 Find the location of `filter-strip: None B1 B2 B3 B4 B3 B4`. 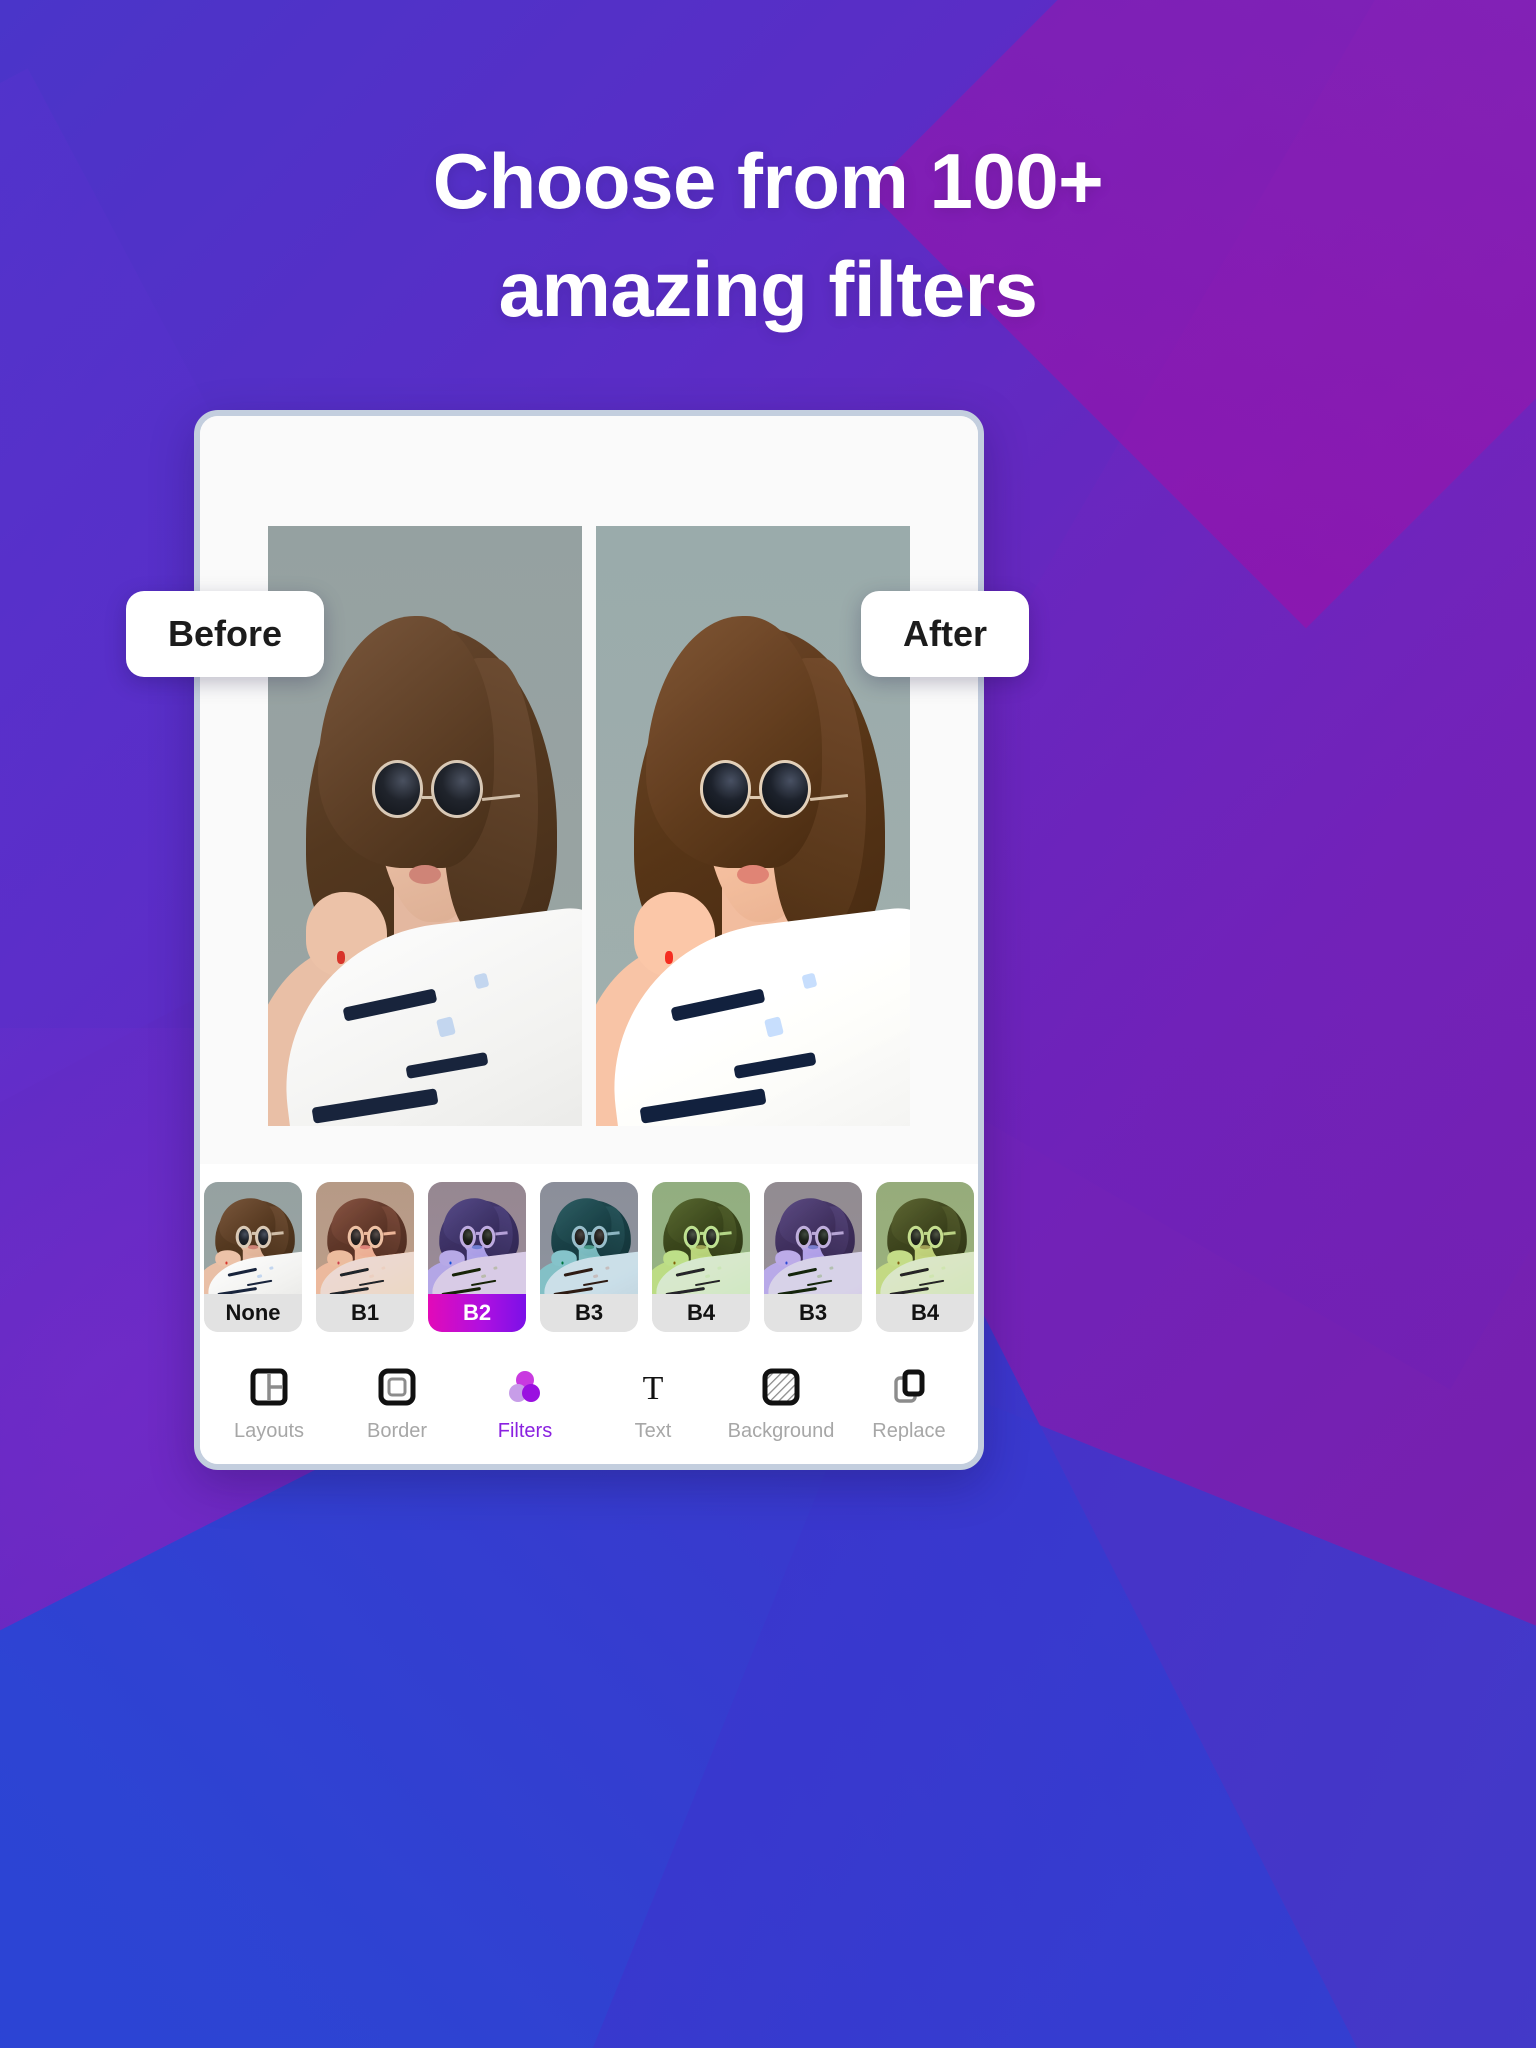

filter-strip: None B1 B2 B3 B4 B3 B4 is located at coordinates (589, 1256).